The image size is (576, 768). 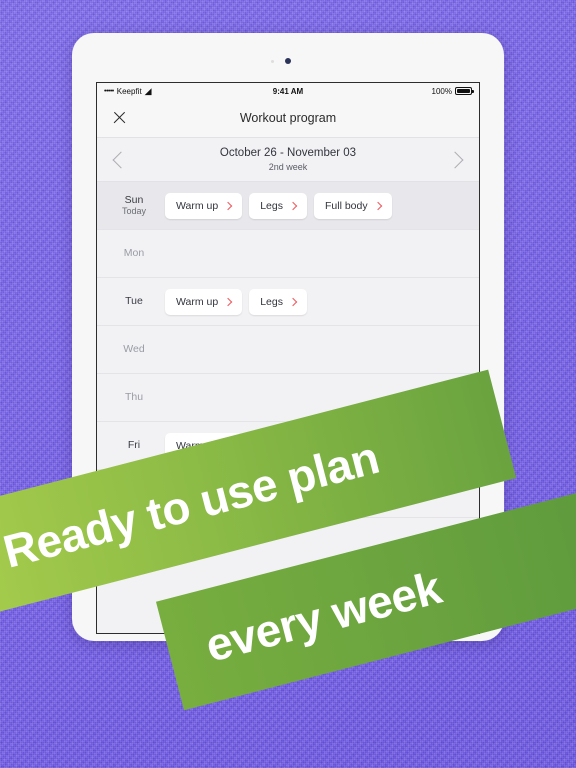 I want to click on week-selector: October 26 - November 03 2nd week, so click(x=288, y=160).